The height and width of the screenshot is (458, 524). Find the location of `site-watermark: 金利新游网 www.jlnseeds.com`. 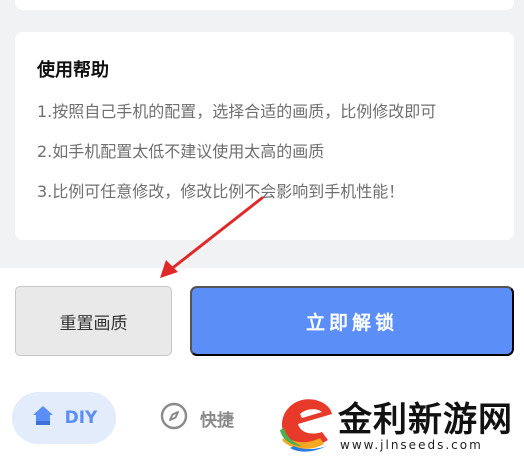

site-watermark: 金利新游网 www.jlnseeds.com is located at coordinates (398, 422).